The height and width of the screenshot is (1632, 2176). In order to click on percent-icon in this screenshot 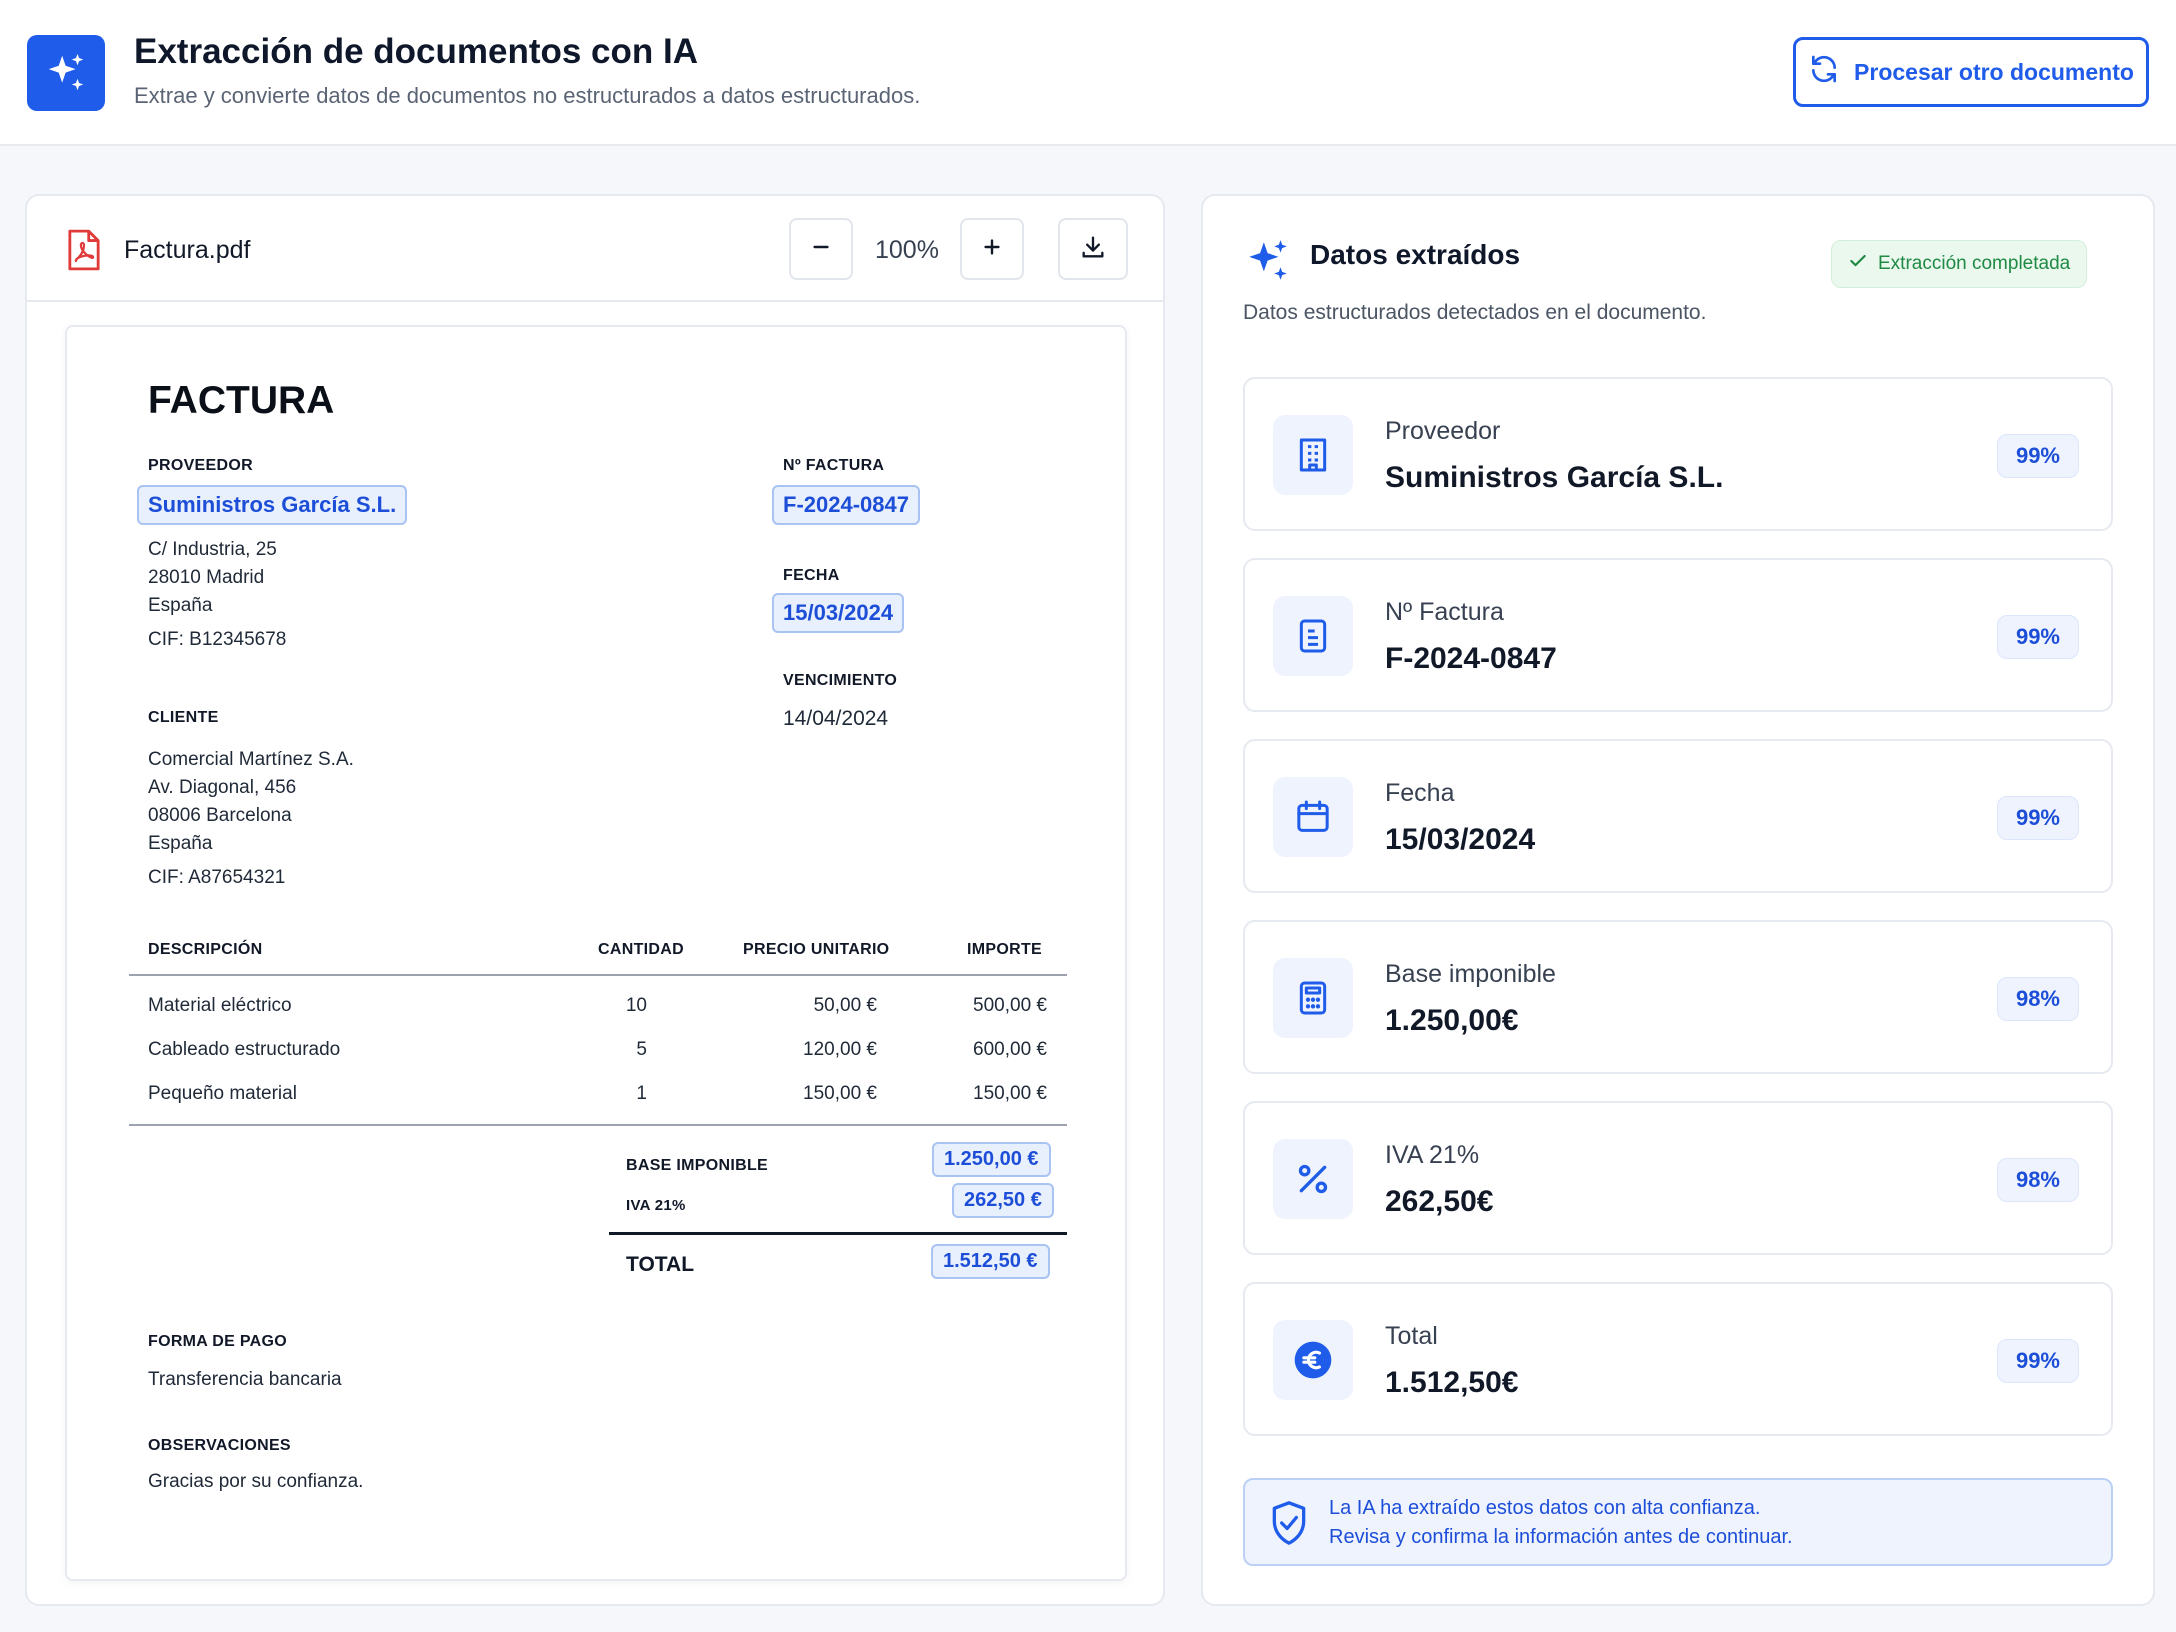, I will do `click(1313, 1179)`.